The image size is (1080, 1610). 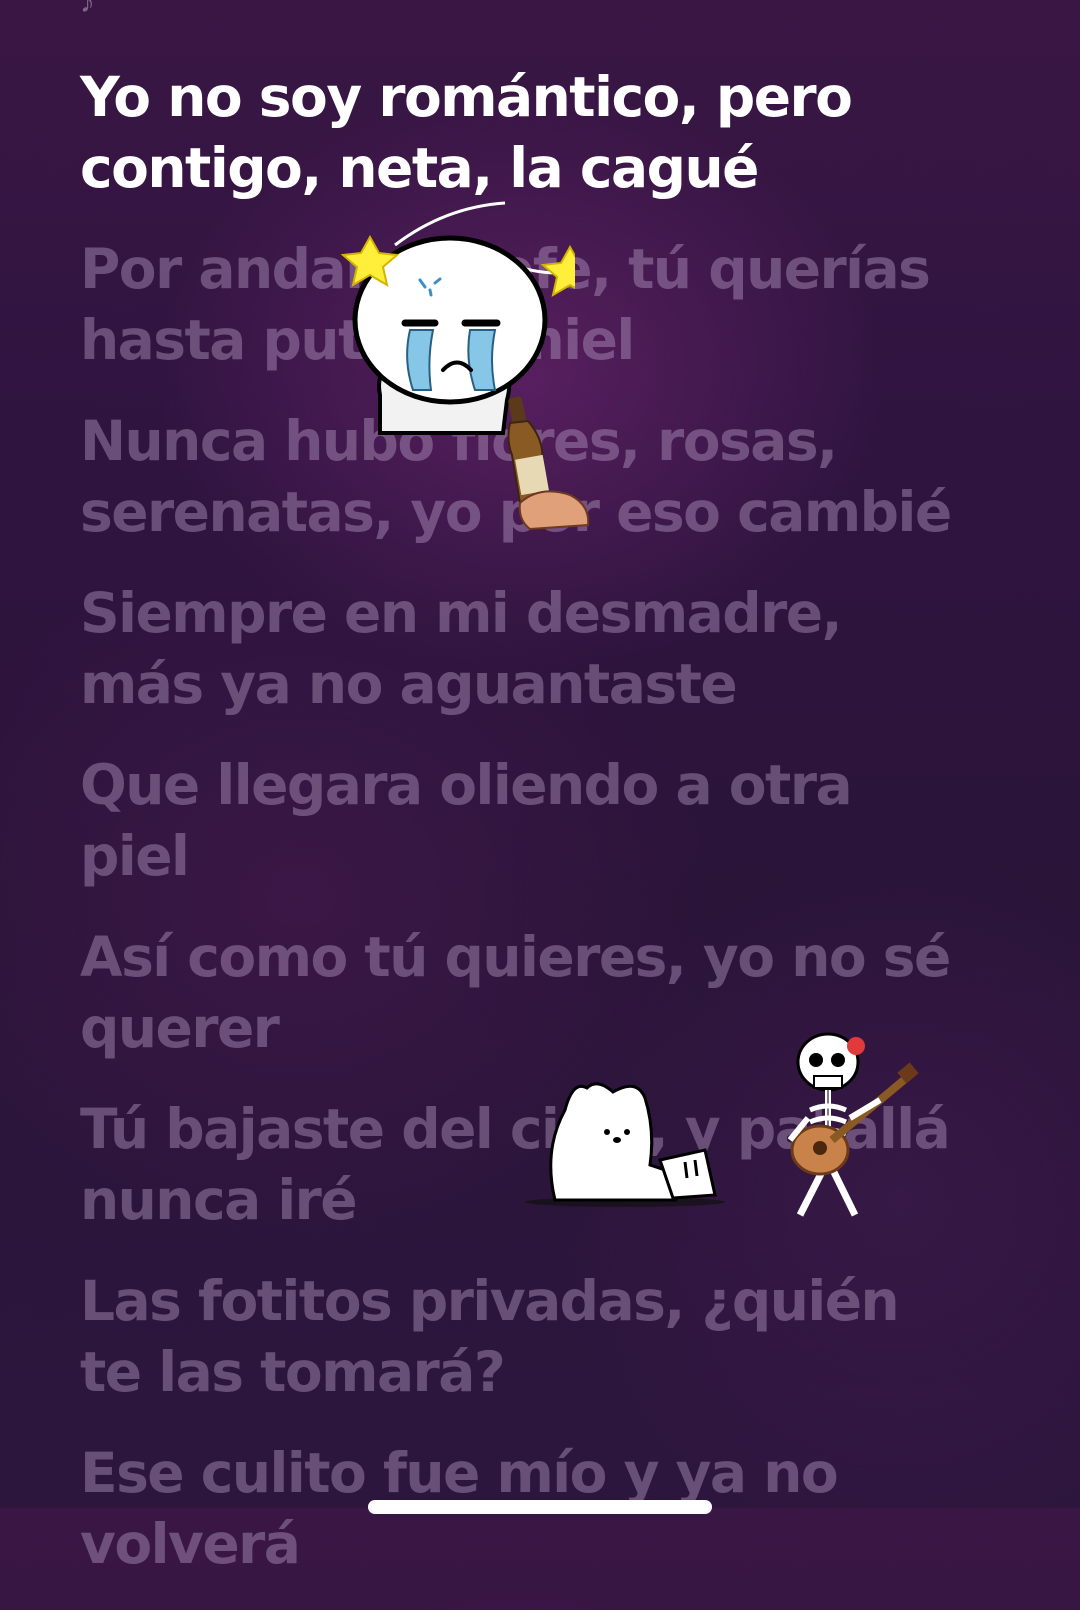 I want to click on sad-bear-sticker, so click(x=625, y=1144).